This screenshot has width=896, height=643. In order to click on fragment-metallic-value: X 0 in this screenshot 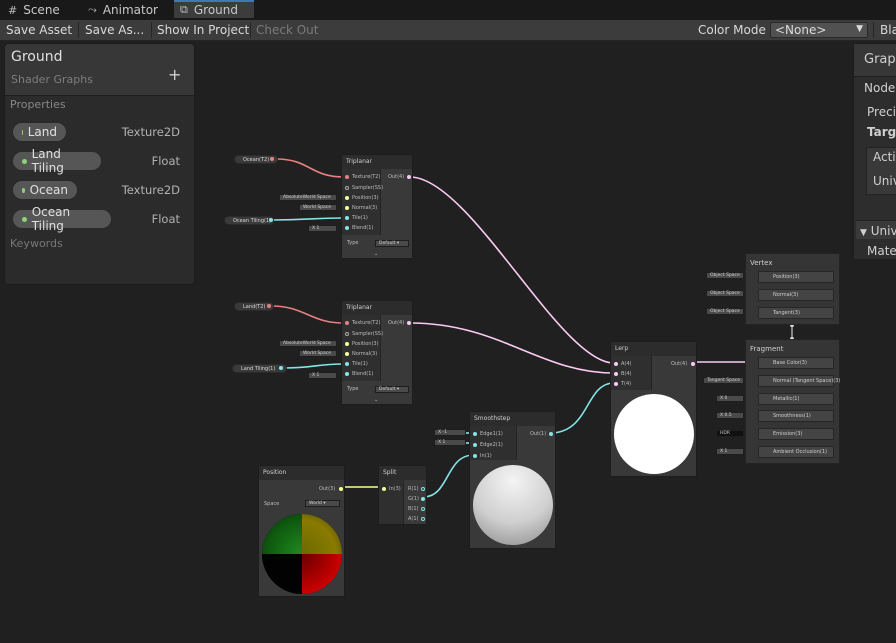, I will do `click(730, 398)`.